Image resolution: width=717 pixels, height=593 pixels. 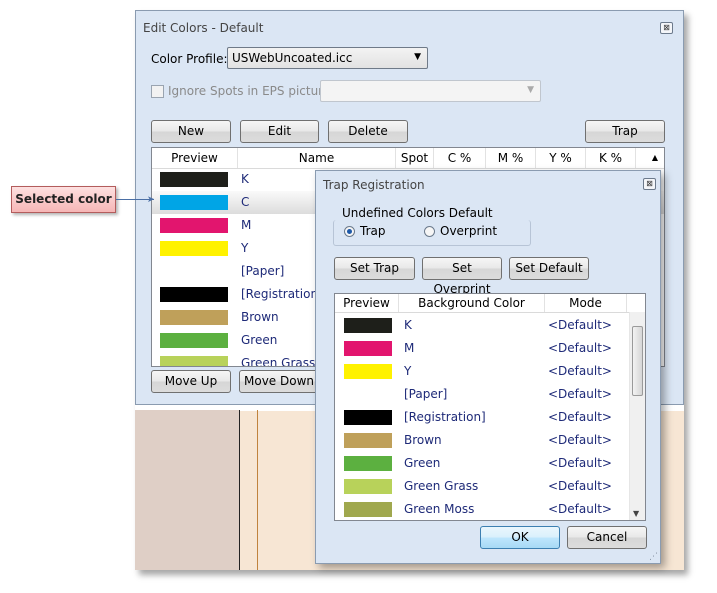 What do you see at coordinates (637, 361) in the screenshot?
I see `scrollbar-thumb` at bounding box center [637, 361].